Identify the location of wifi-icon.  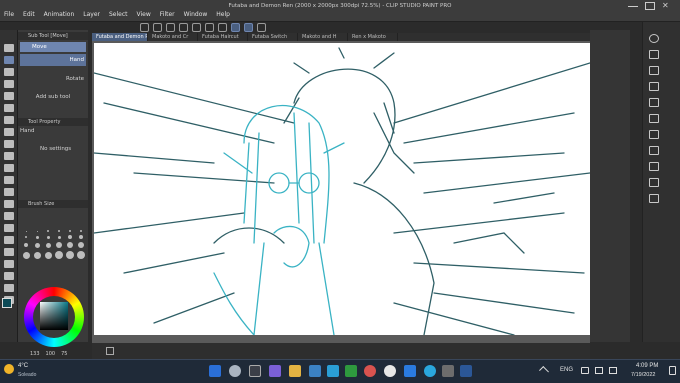
(585, 370).